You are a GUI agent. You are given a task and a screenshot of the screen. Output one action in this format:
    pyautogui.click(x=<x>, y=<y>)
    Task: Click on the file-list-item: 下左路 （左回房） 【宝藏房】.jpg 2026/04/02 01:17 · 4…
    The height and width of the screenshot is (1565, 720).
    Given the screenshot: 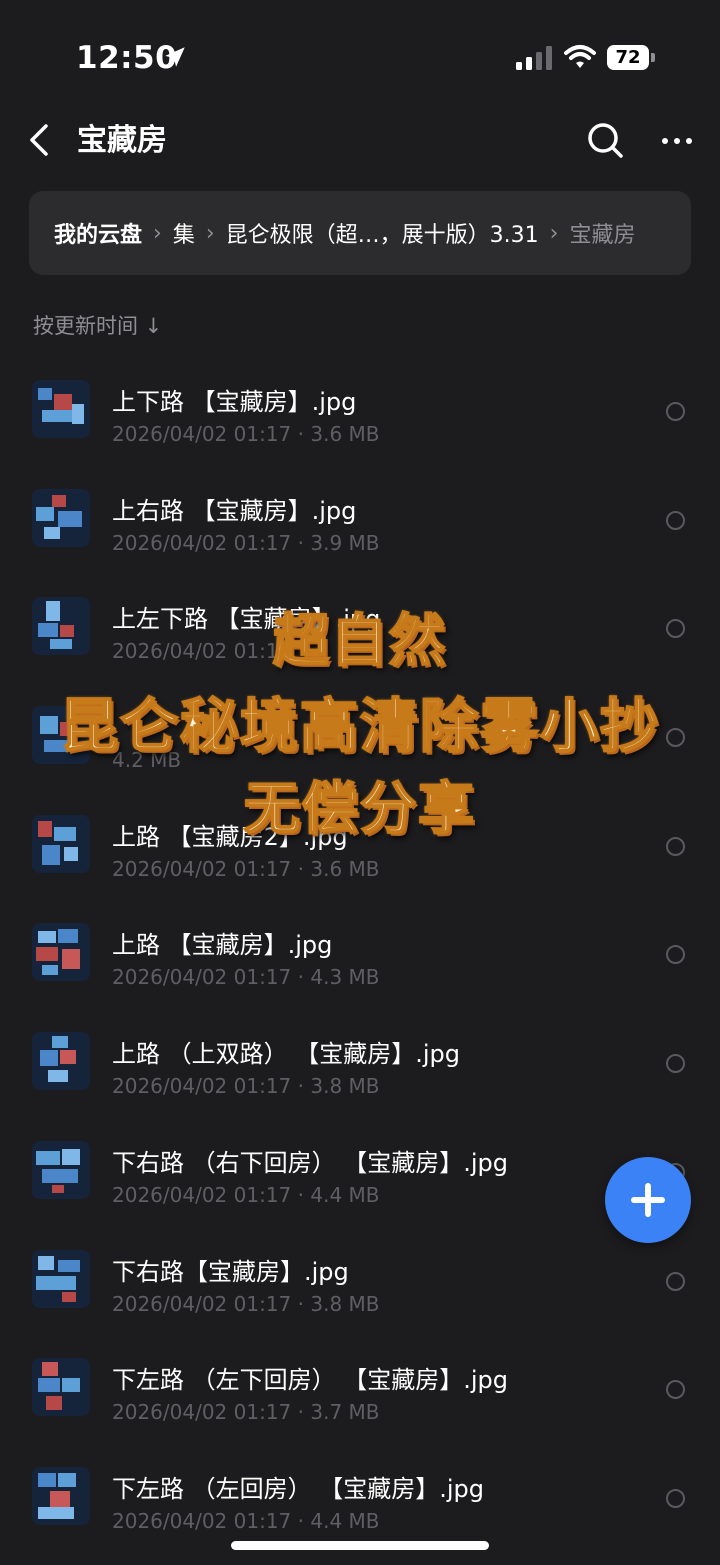 What is the action you would take?
    pyautogui.click(x=360, y=1485)
    